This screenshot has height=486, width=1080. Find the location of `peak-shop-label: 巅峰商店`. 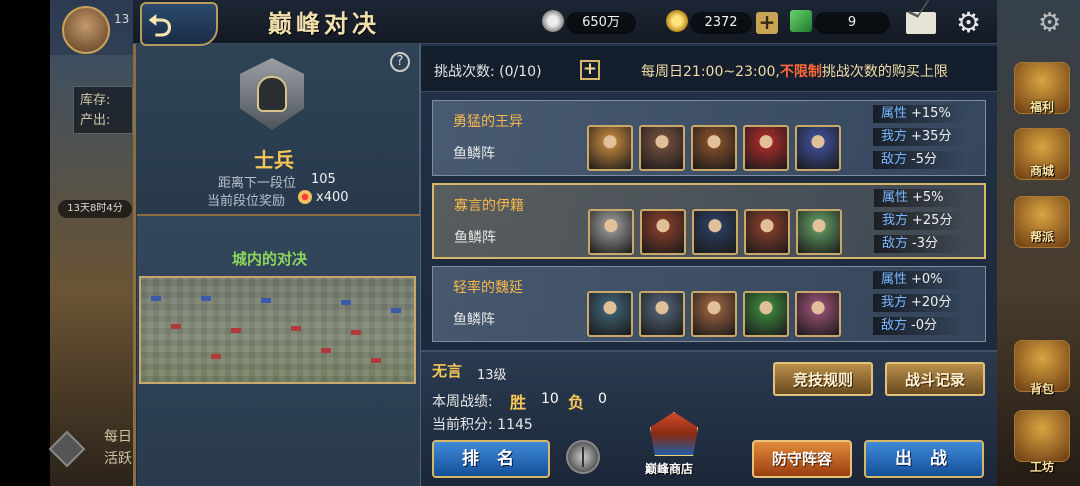

peak-shop-label: 巅峰商店 is located at coordinates (669, 468).